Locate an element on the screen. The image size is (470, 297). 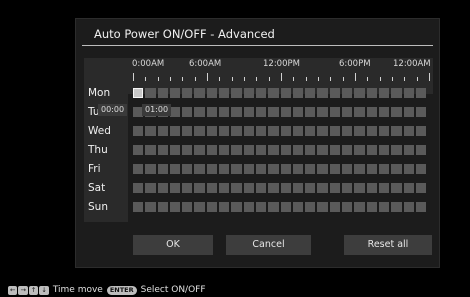
ok-button: OK is located at coordinates (173, 245).